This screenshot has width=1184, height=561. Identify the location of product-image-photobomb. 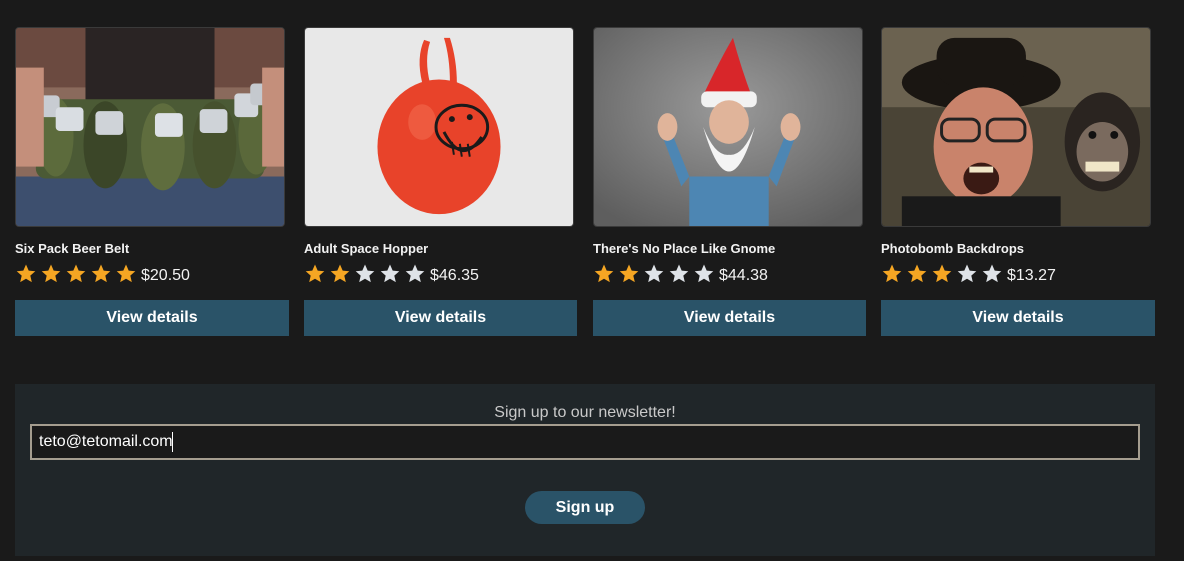
(1016, 127).